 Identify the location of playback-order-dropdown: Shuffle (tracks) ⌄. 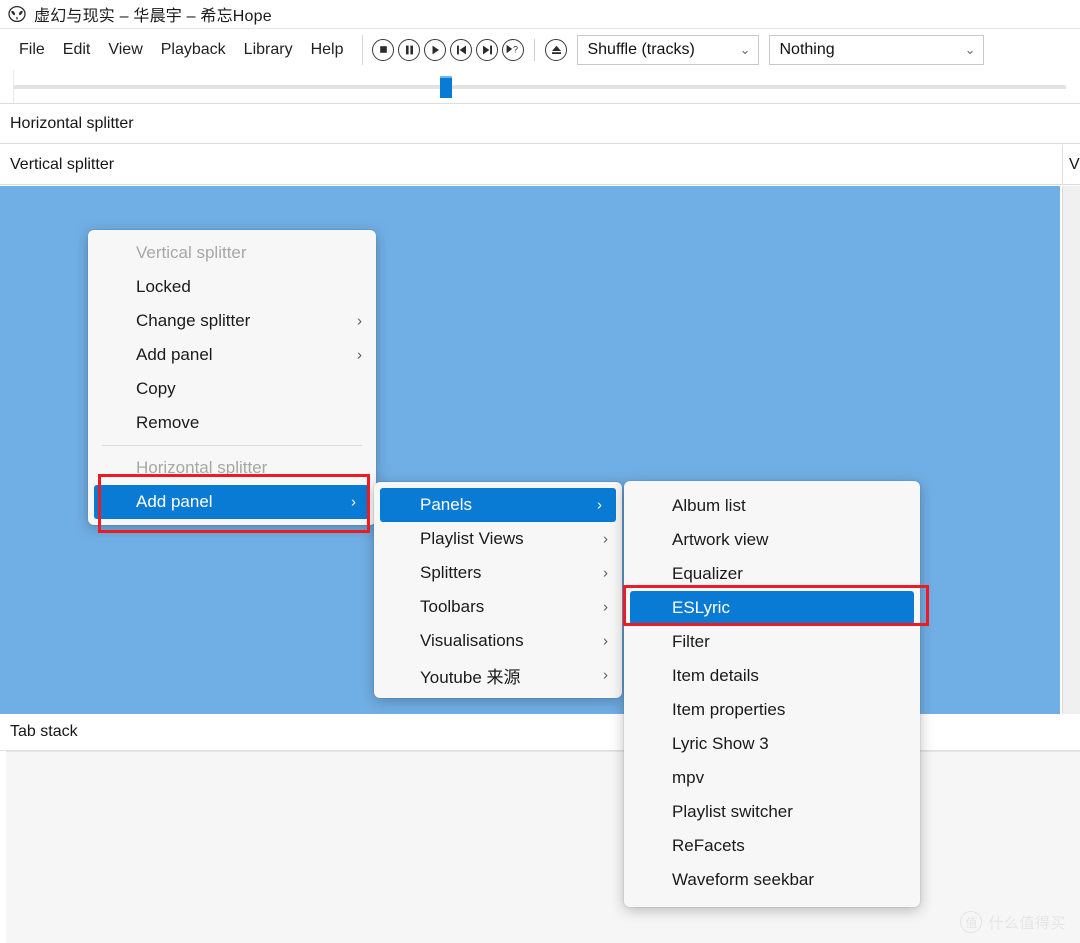
(668, 49).